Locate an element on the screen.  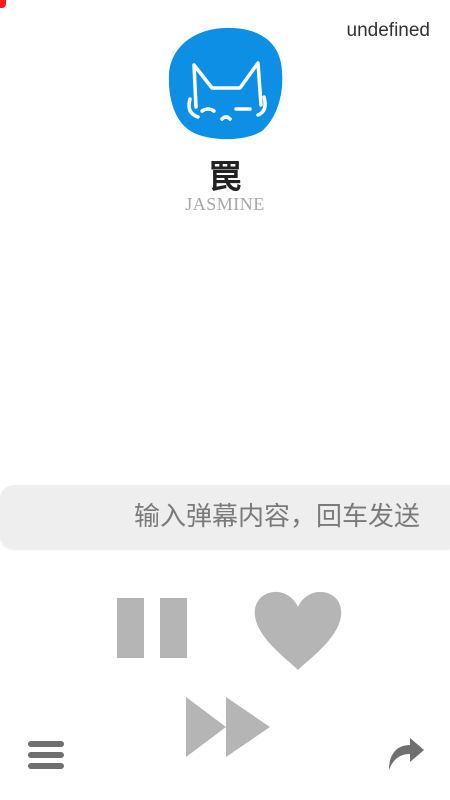
track-artist: JASMINE is located at coordinates (225, 204).